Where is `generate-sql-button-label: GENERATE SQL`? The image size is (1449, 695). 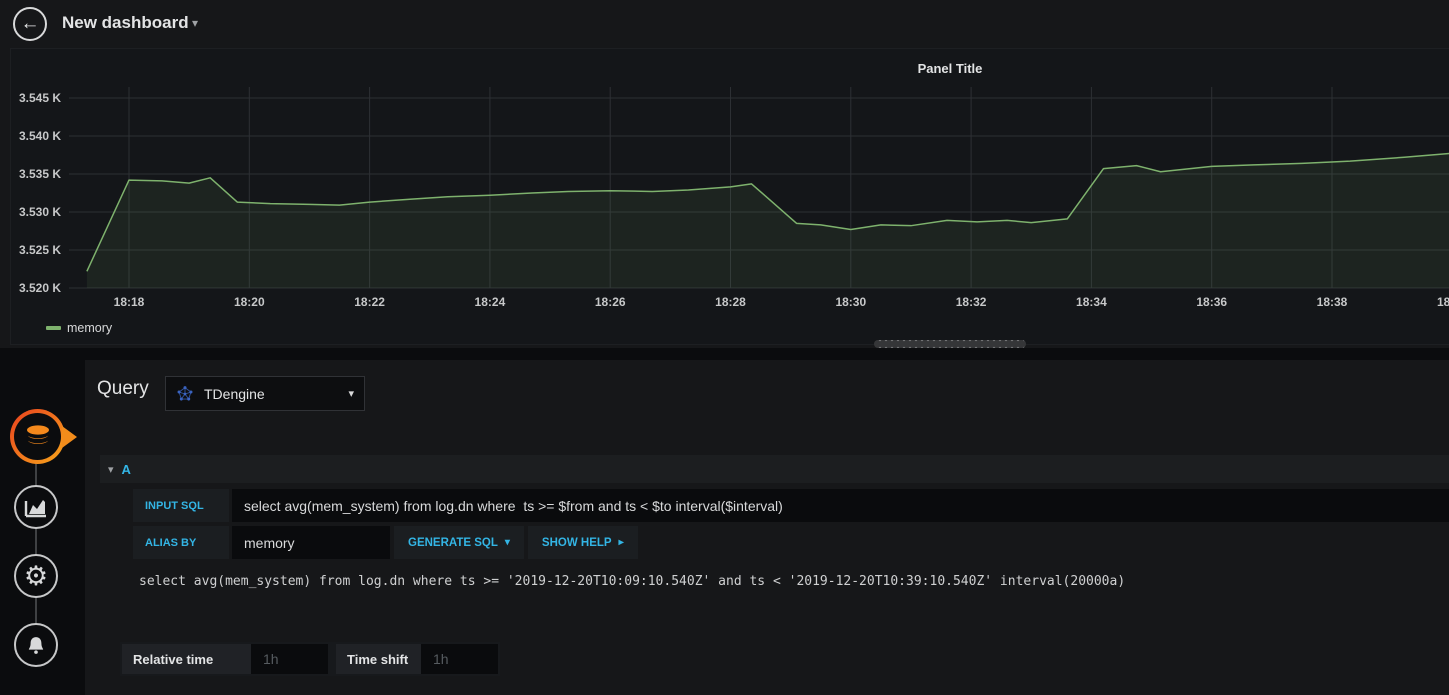
generate-sql-button-label: GENERATE SQL is located at coordinates (453, 542).